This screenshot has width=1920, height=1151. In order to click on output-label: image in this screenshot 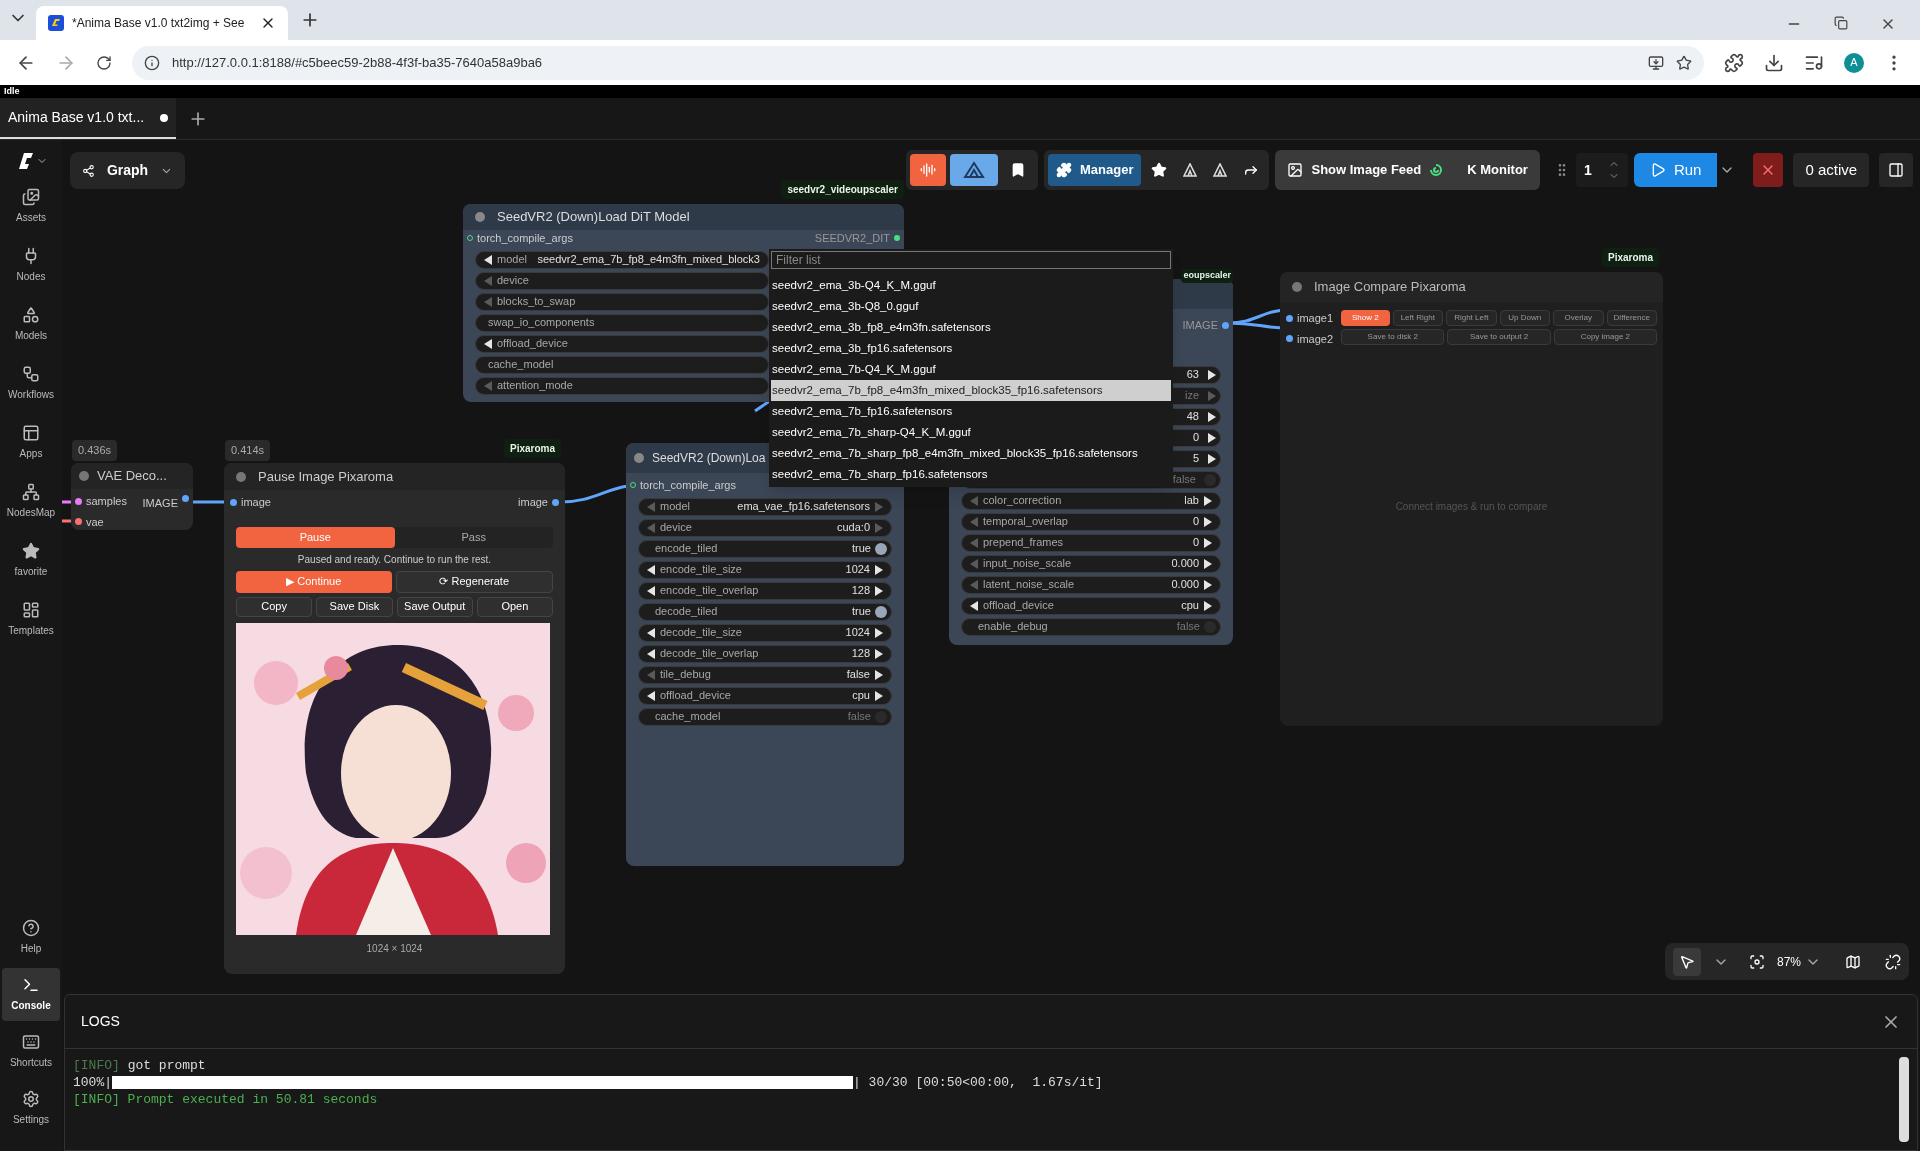, I will do `click(533, 502)`.